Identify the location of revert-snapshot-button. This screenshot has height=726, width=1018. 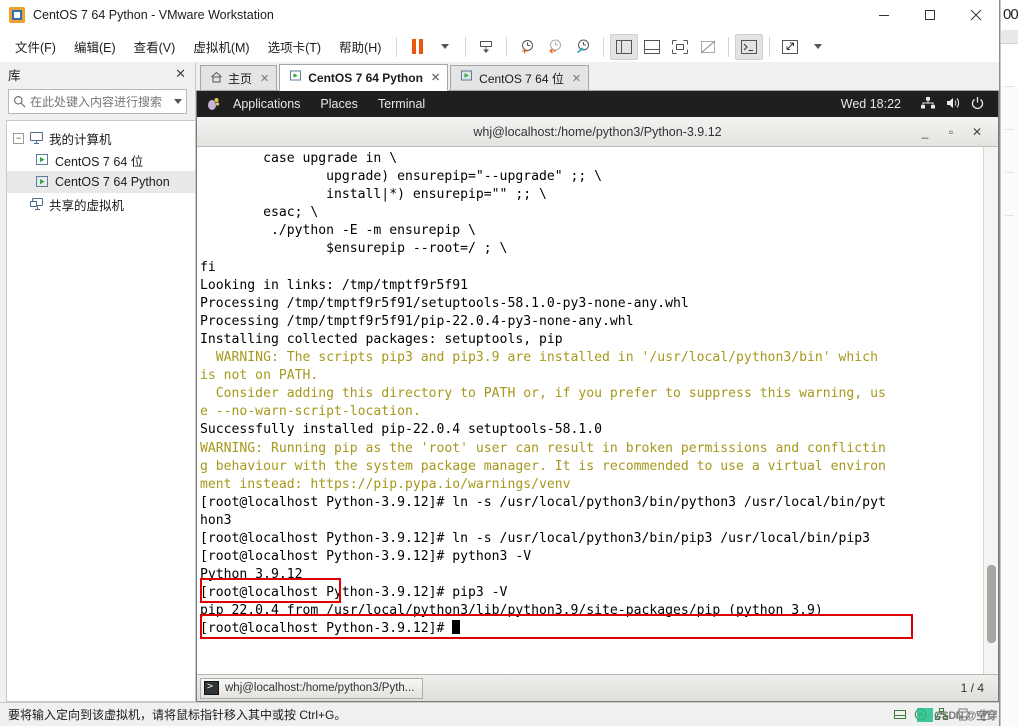
(555, 47).